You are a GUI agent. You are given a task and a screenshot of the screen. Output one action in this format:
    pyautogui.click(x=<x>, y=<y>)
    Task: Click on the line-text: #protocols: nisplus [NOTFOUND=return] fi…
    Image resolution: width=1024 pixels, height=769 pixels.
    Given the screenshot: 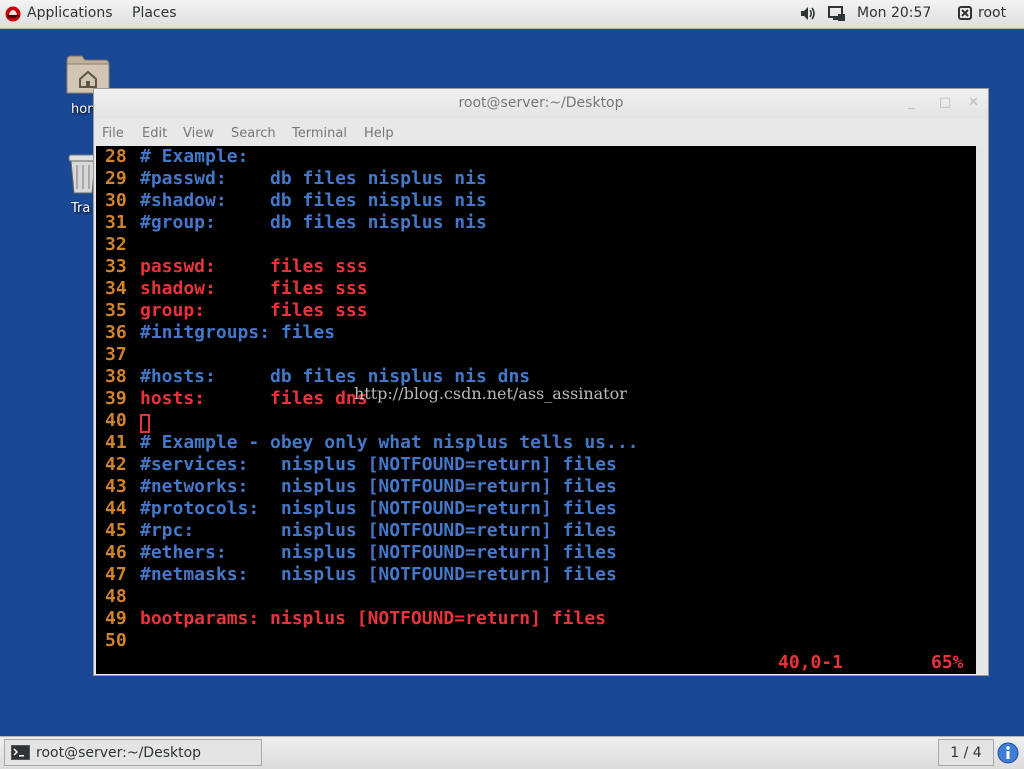 What is the action you would take?
    pyautogui.click(x=378, y=508)
    